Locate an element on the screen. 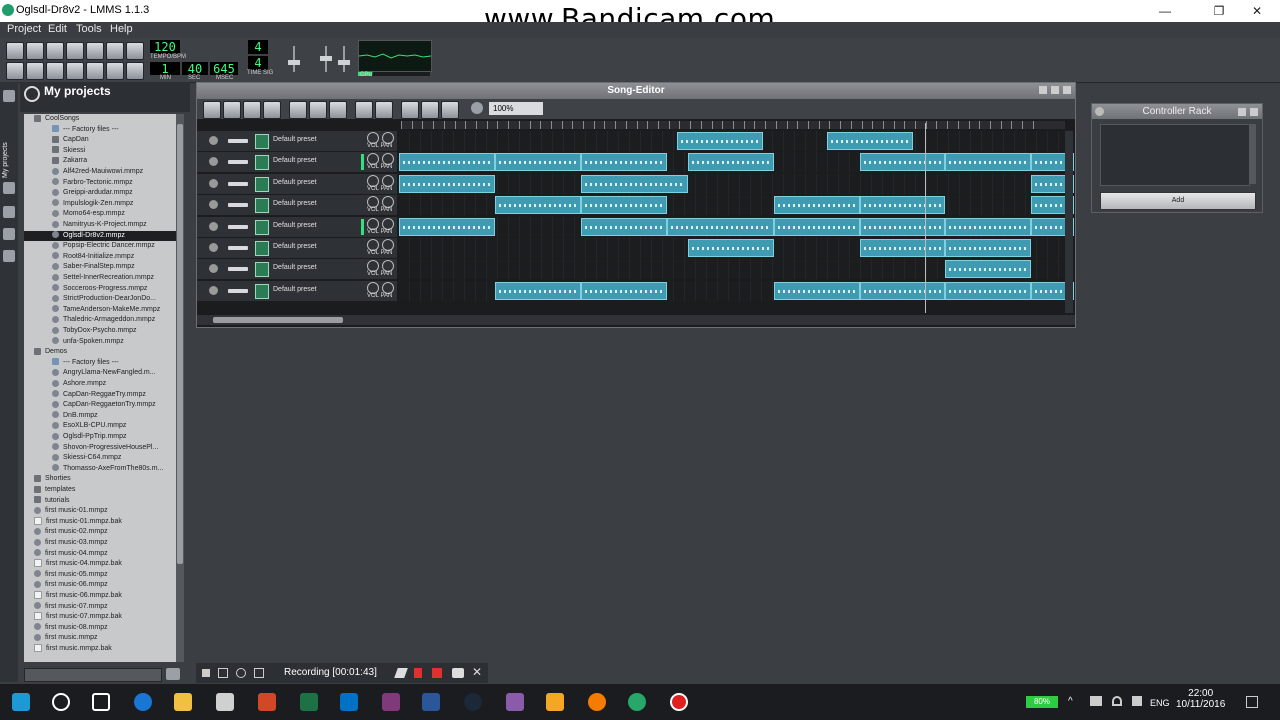 Image resolution: width=1280 pixels, height=720 pixels. tree-file: first music.mmpz.bak is located at coordinates (100, 649).